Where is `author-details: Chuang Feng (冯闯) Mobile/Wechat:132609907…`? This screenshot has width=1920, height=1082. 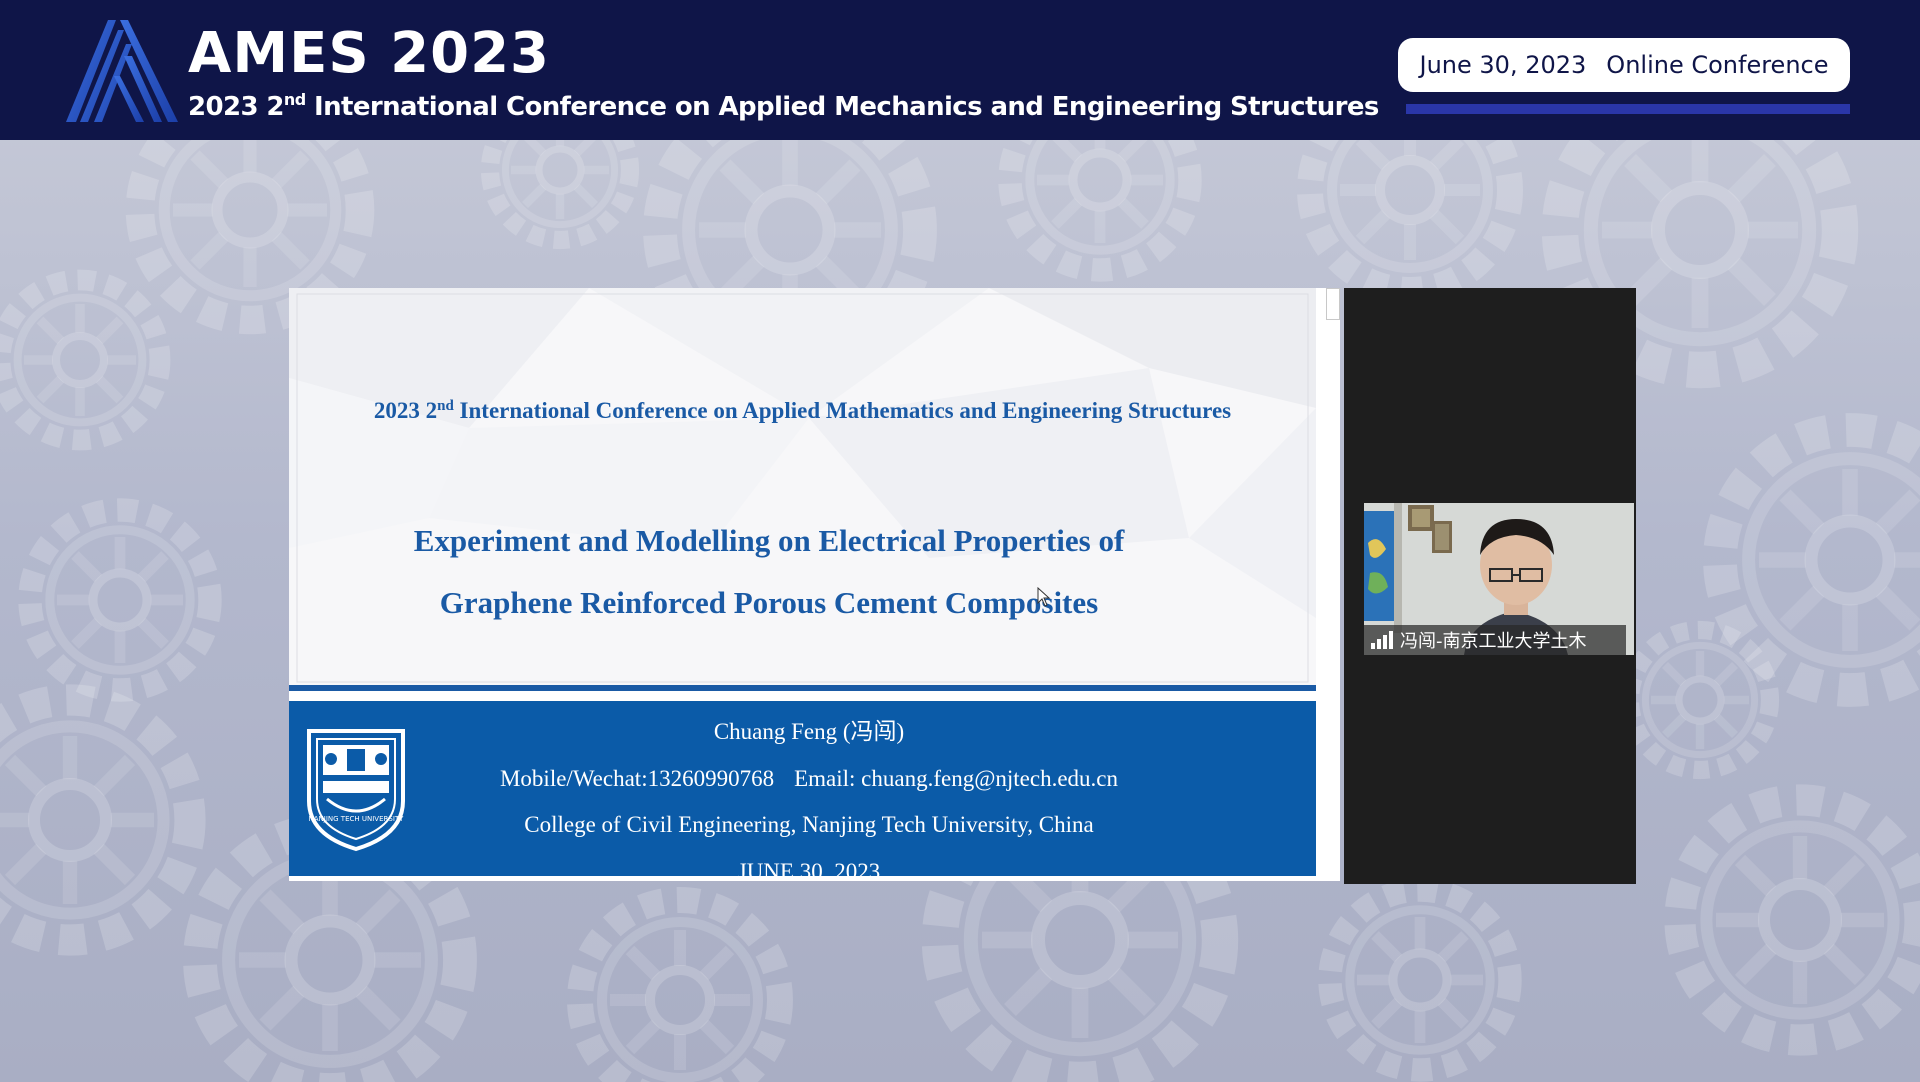 author-details: Chuang Feng (冯闯) Mobile/Wechat:132609907… is located at coordinates (802, 795).